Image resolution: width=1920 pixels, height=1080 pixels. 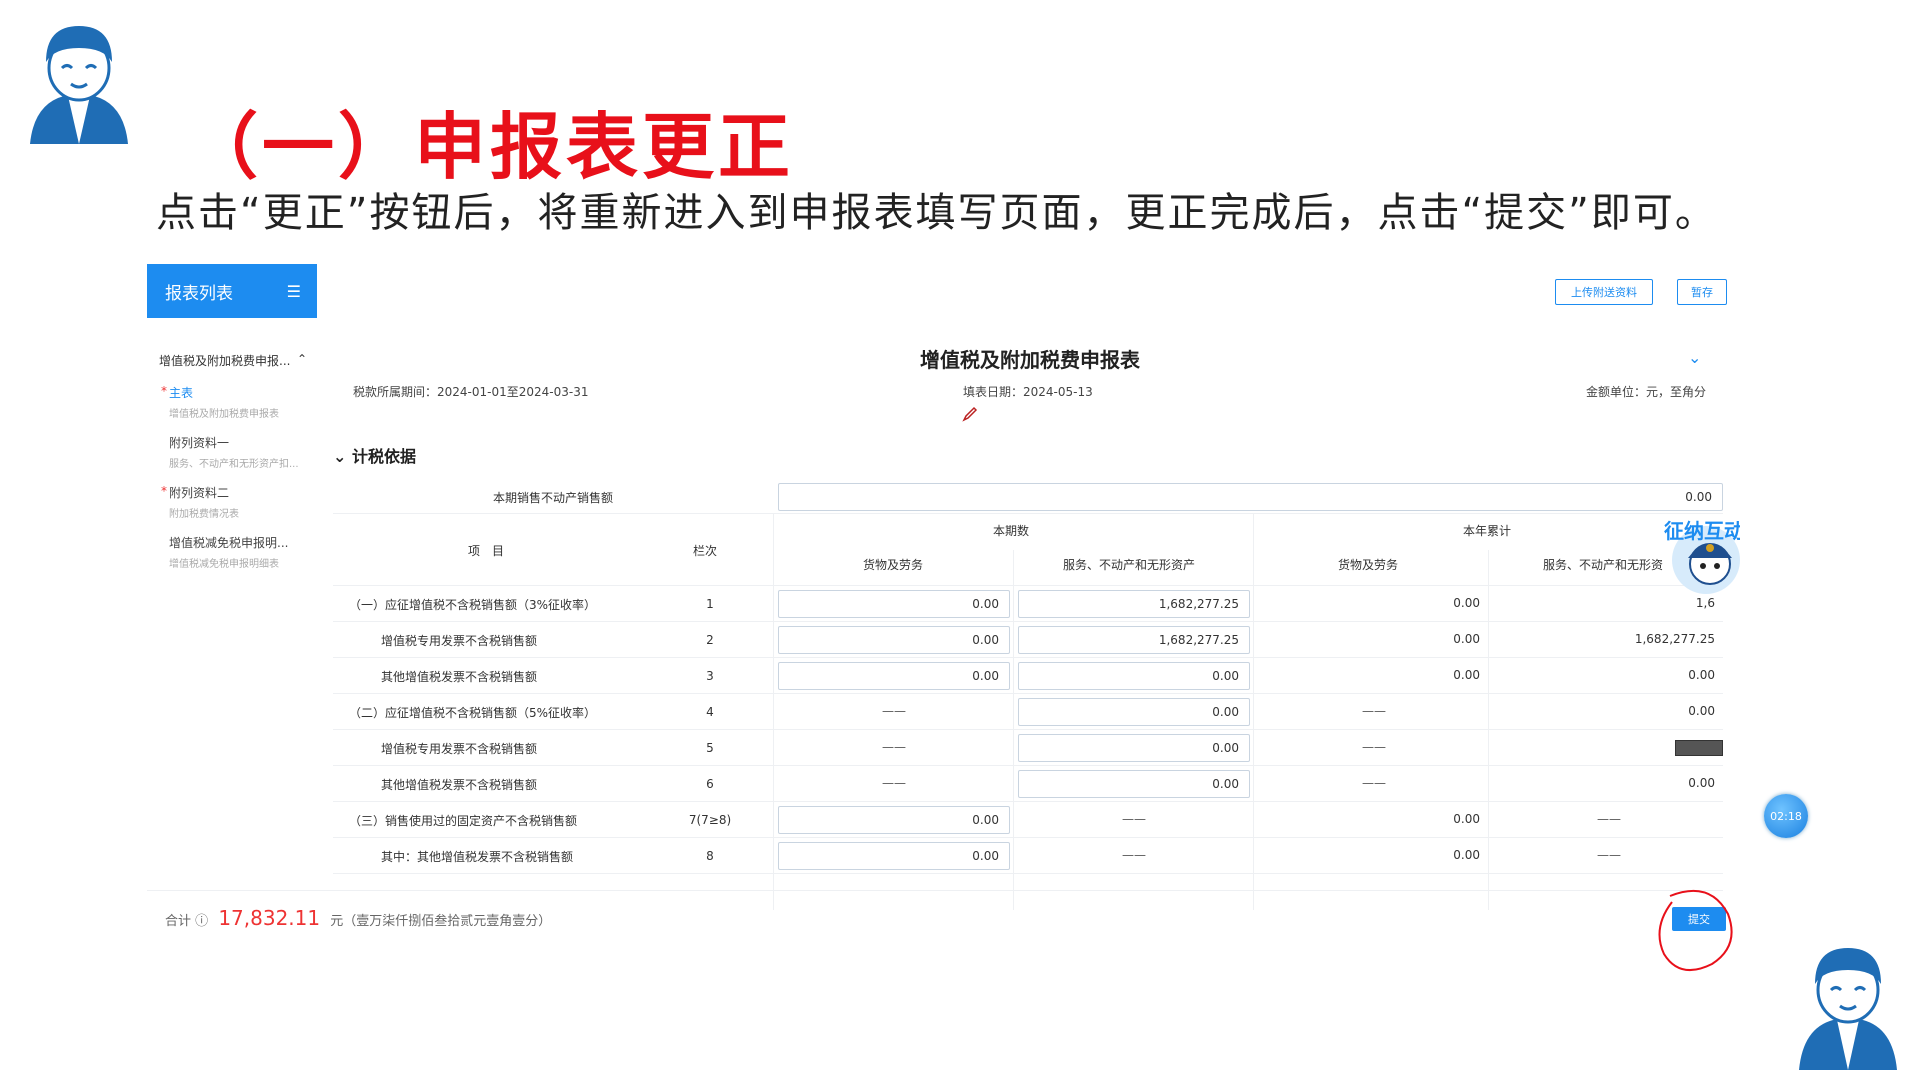 What do you see at coordinates (1603, 565) in the screenshot?
I see `header-services-ytd: 服务、不动产和无形资` at bounding box center [1603, 565].